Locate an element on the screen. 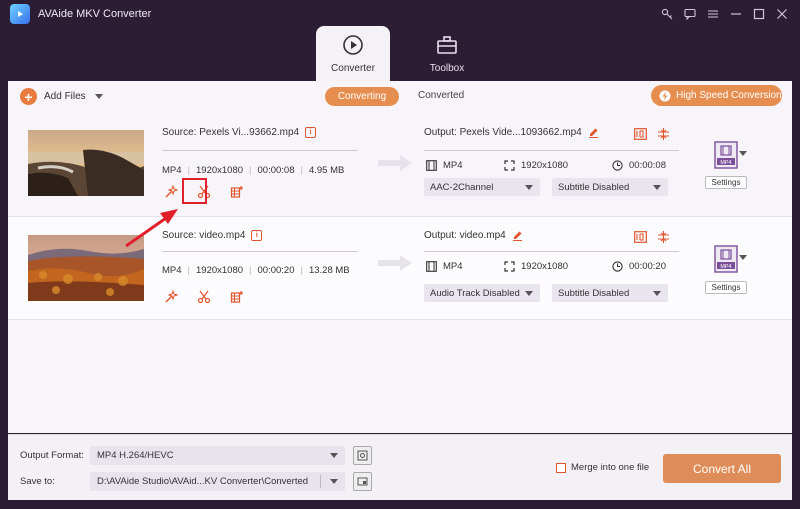 The height and width of the screenshot is (509, 800). output-duration: 00:00:20 is located at coordinates (647, 266).